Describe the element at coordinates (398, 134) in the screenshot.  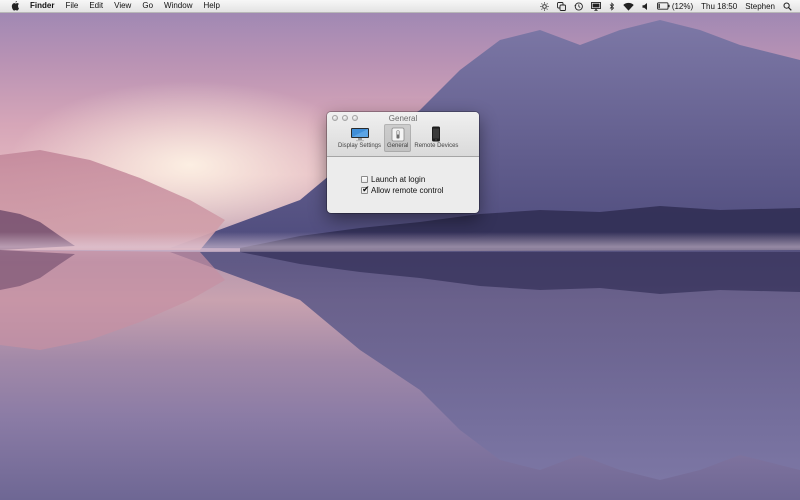
I see `general-switch-icon` at that location.